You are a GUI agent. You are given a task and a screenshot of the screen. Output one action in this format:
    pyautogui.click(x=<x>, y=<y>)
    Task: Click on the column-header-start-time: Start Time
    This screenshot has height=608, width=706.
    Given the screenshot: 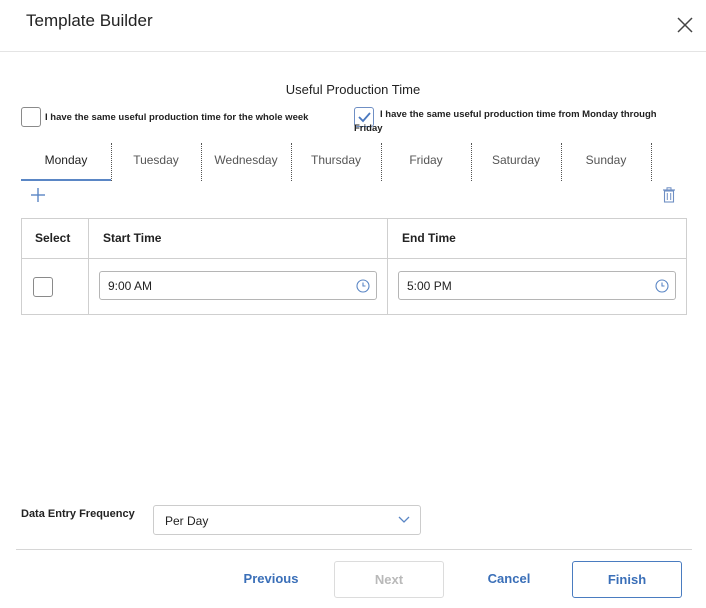 What is the action you would take?
    pyautogui.click(x=132, y=238)
    